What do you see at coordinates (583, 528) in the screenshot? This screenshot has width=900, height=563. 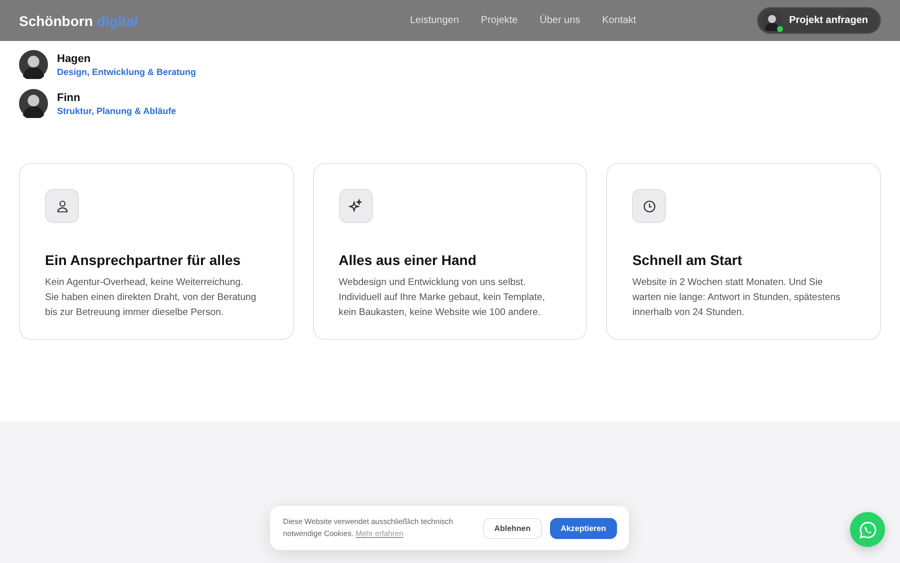 I see `accept-button: Akzeptieren` at bounding box center [583, 528].